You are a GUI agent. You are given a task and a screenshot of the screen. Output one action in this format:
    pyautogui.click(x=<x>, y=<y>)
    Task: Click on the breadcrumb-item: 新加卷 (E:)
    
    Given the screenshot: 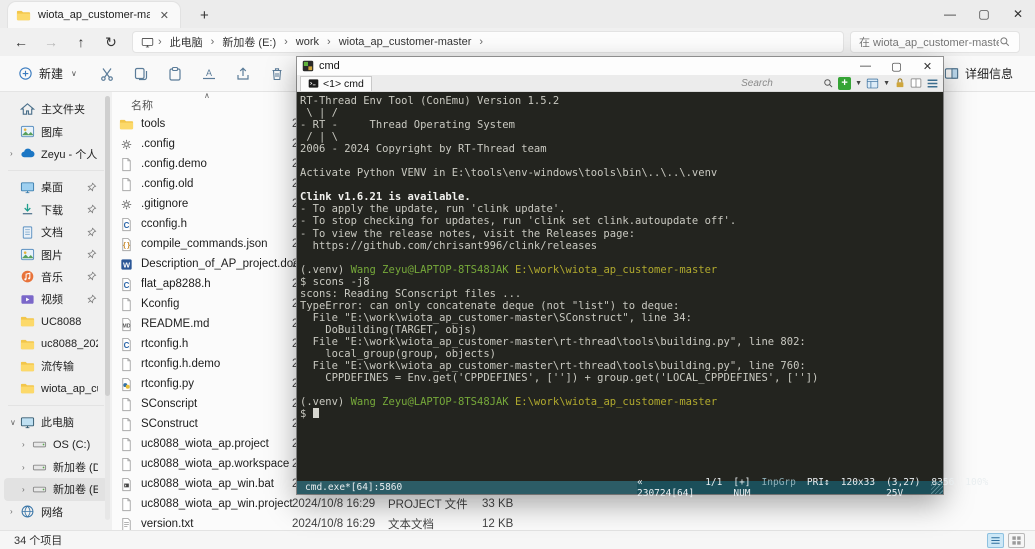 What is the action you would take?
    pyautogui.click(x=249, y=42)
    